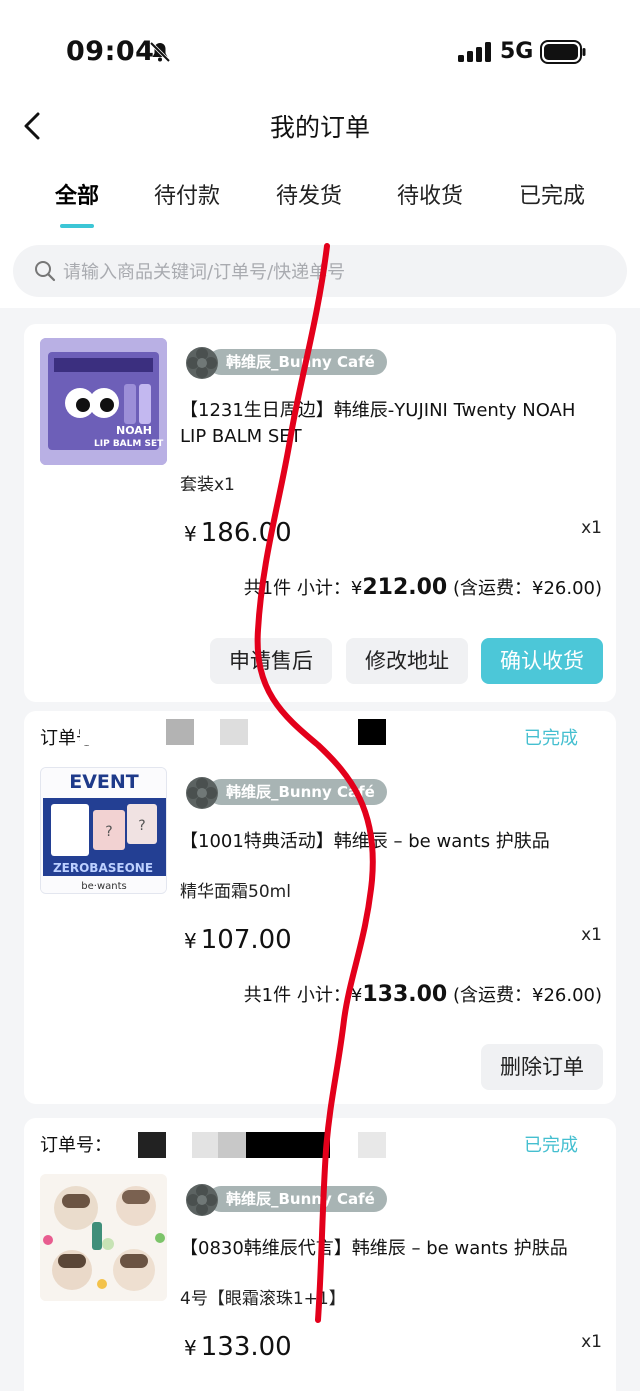  I want to click on tab-pending-receipt: 待收货, so click(430, 194).